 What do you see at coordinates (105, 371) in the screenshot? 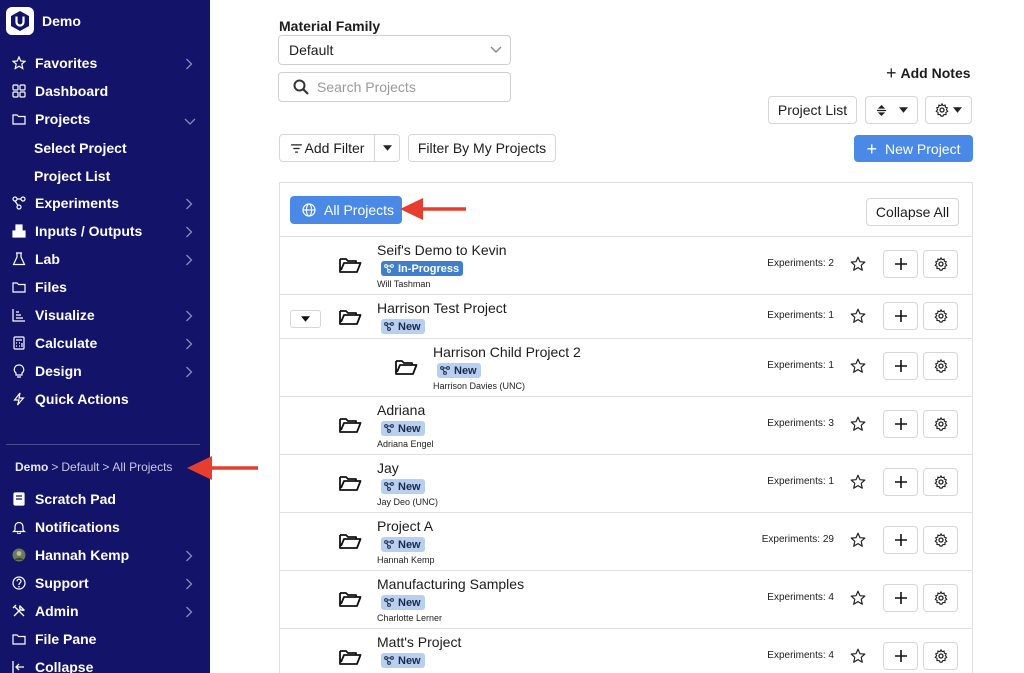
I see `sidebar-item-design: Design` at bounding box center [105, 371].